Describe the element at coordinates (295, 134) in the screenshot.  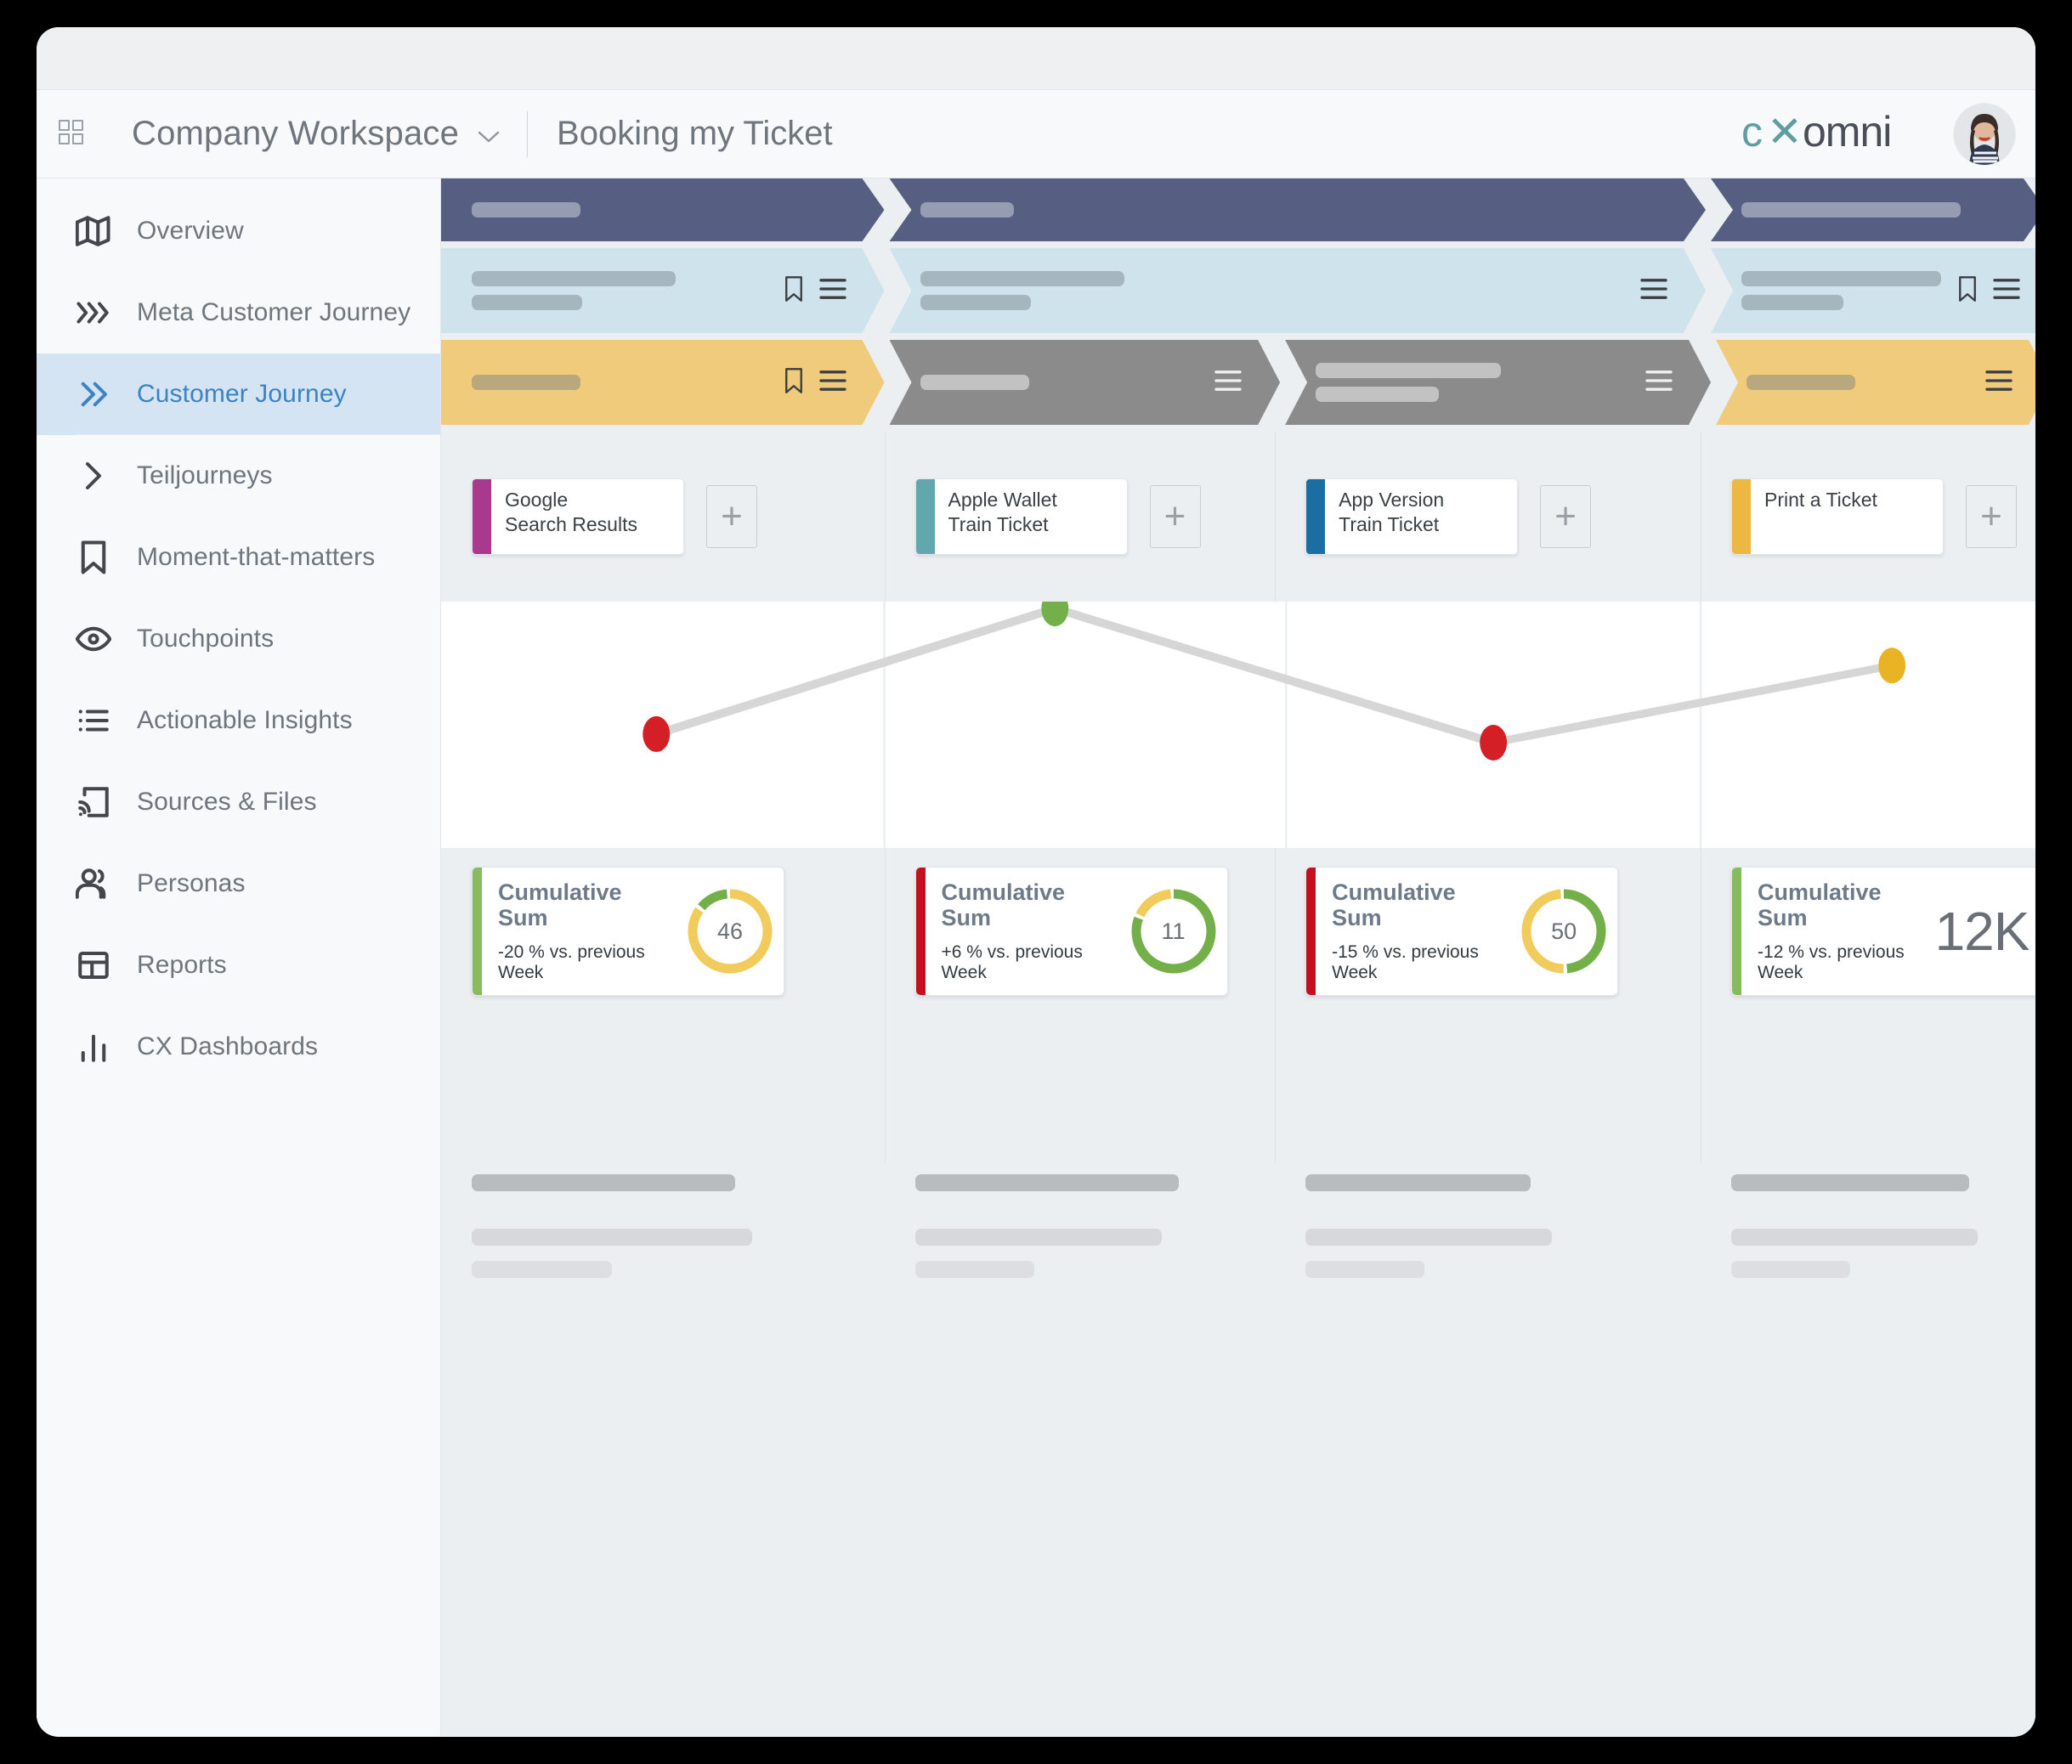
I see `workspace-name: Company Workspace` at that location.